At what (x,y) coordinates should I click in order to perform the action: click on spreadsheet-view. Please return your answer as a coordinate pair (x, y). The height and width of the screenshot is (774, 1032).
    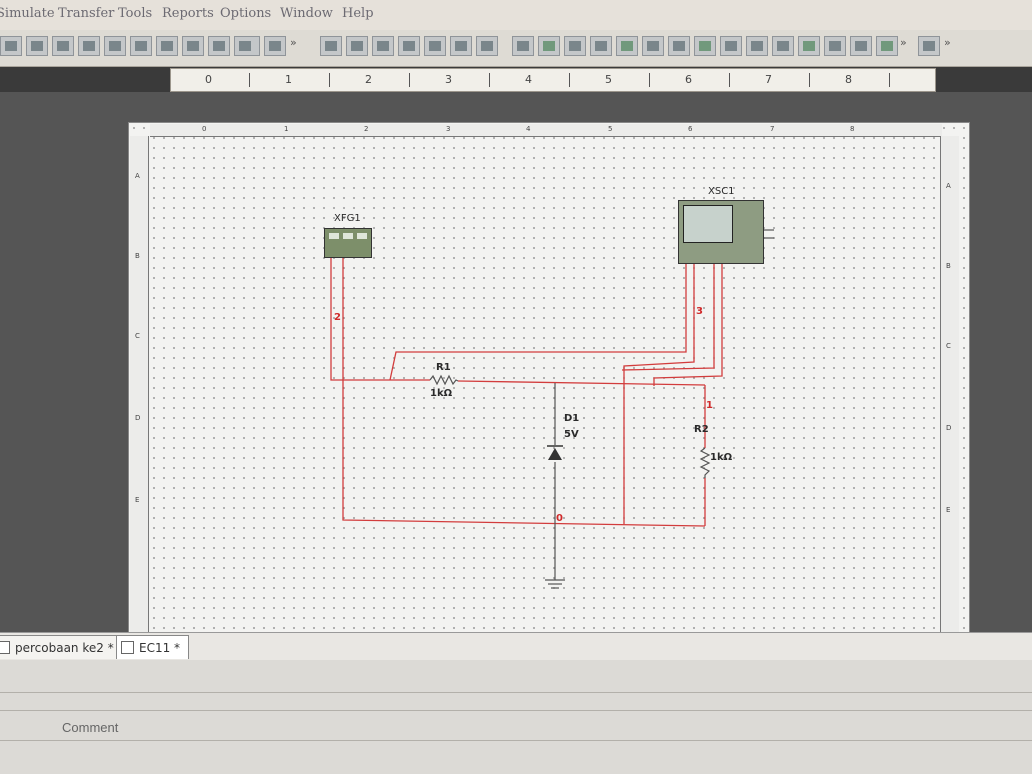
    Looking at the image, I should click on (516, 717).